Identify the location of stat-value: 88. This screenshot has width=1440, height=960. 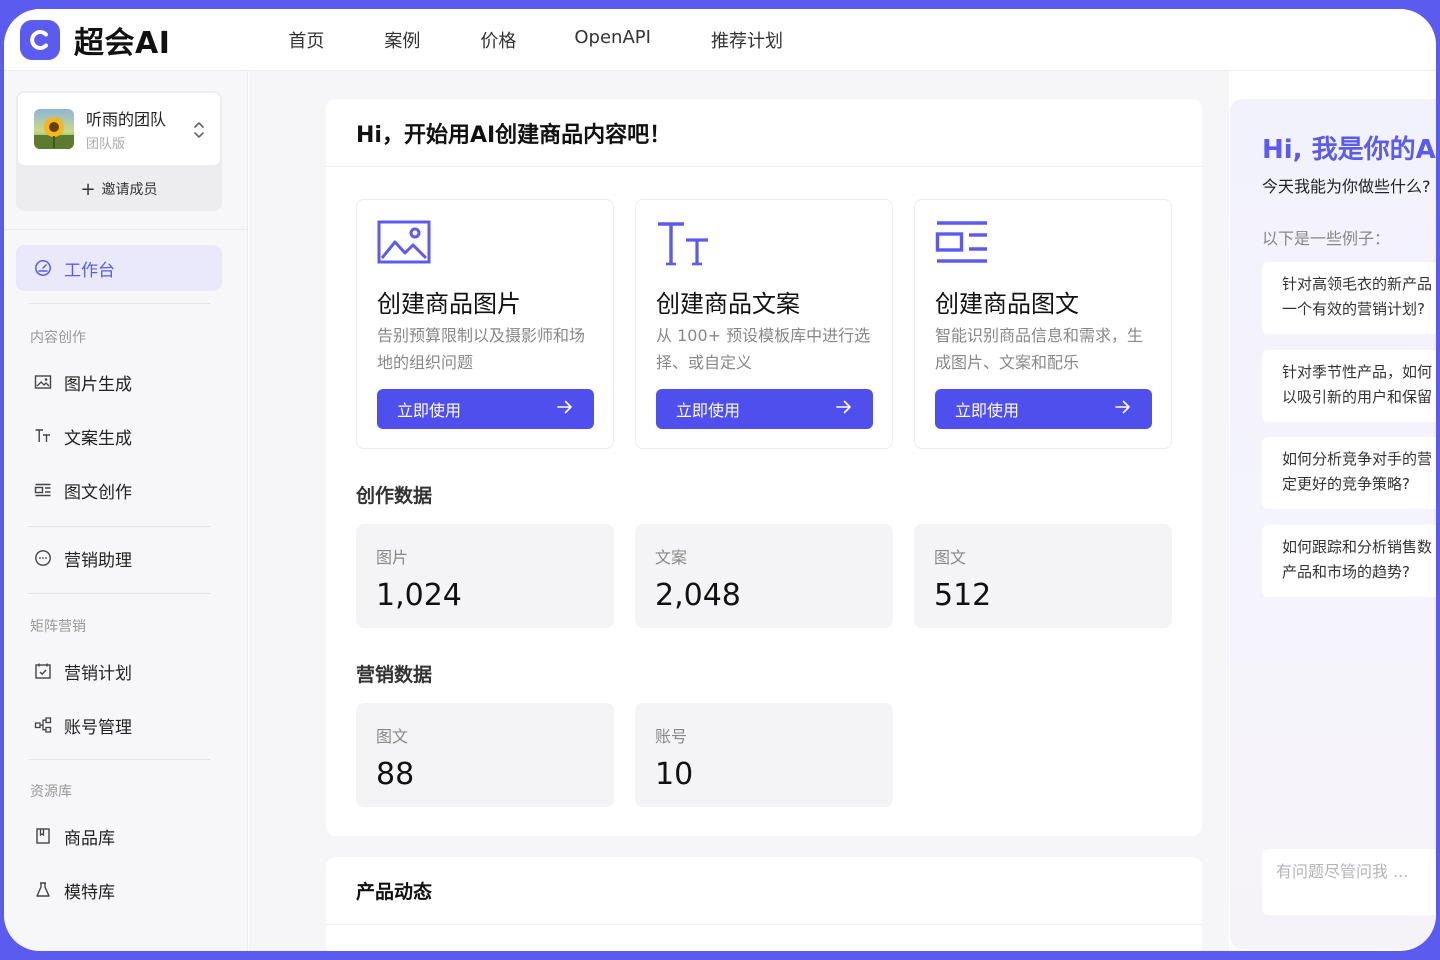
(395, 774).